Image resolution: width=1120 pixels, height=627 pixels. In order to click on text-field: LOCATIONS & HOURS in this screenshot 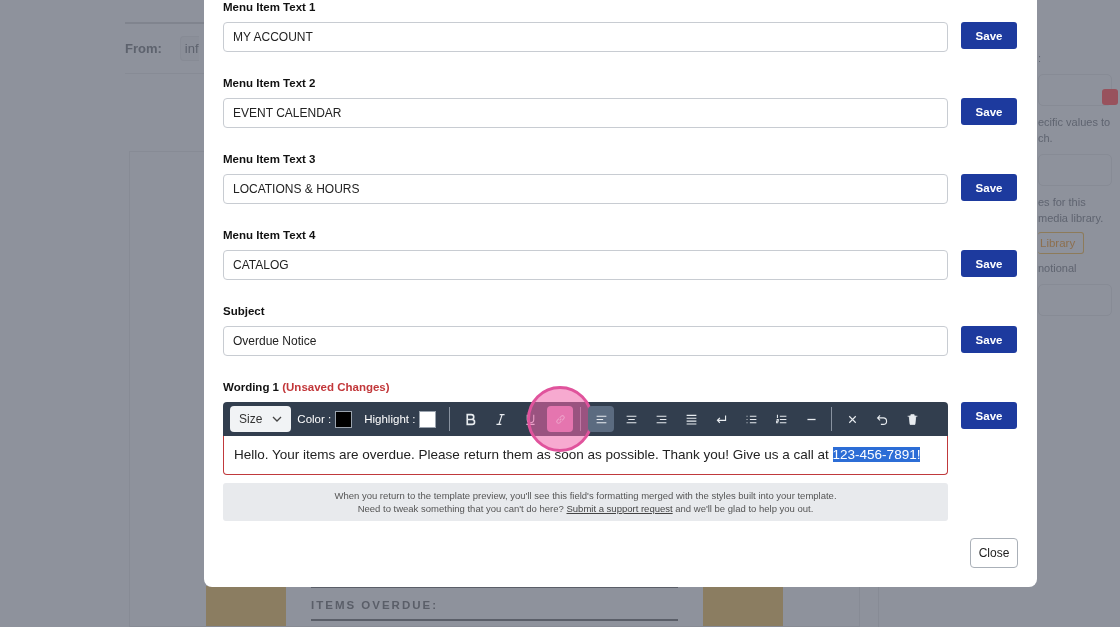, I will do `click(585, 189)`.